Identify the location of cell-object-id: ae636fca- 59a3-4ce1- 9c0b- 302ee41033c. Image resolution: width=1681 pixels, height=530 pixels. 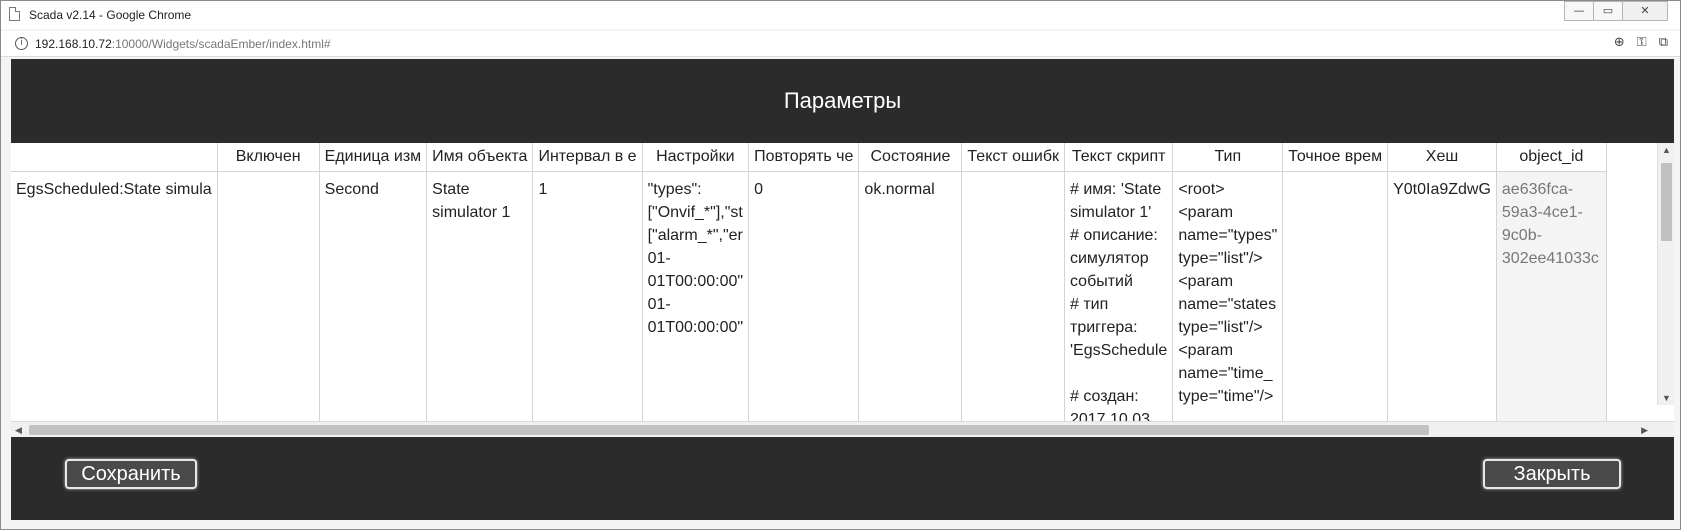
(1551, 296).